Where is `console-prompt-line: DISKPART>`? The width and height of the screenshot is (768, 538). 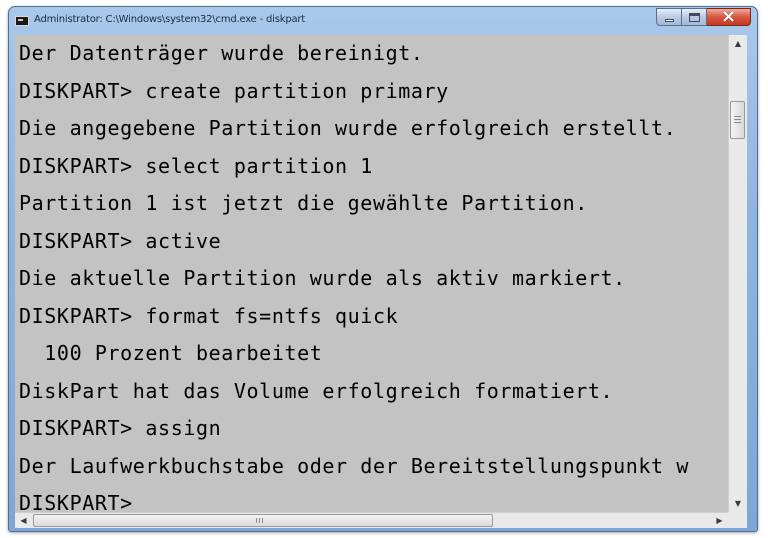 console-prompt-line: DISKPART> is located at coordinates (371, 498).